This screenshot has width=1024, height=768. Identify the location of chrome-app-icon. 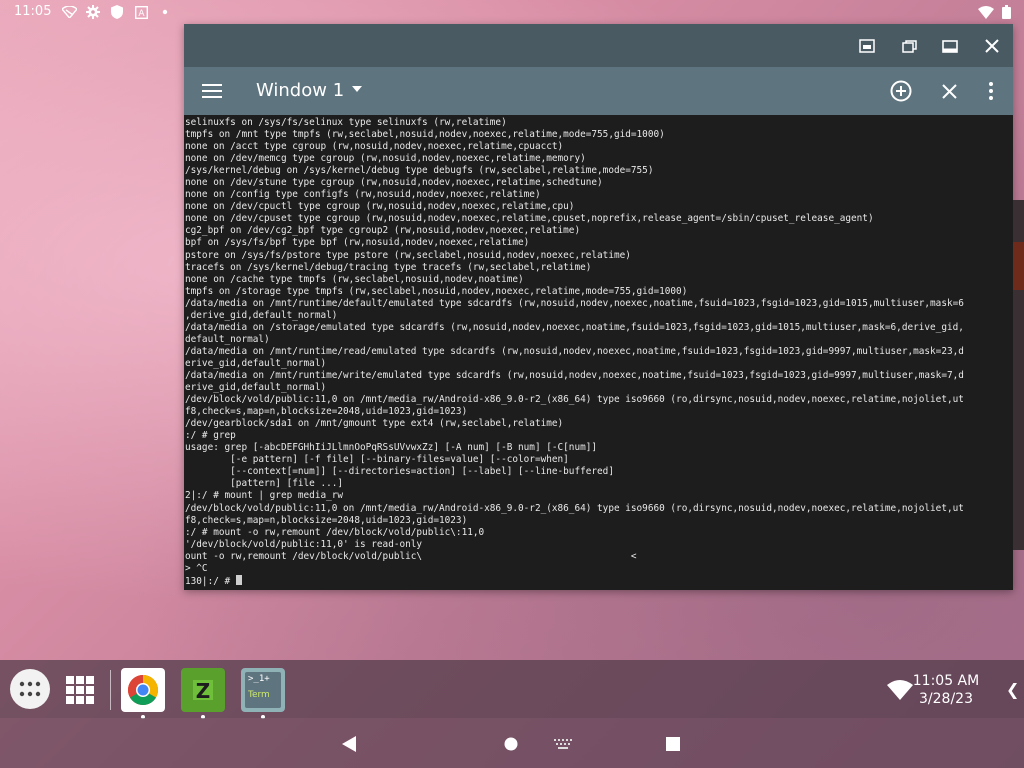
(143, 693).